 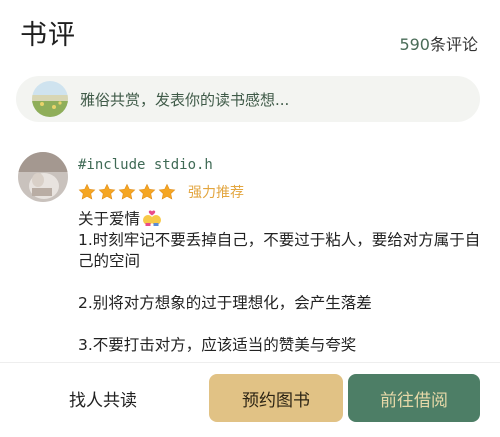 I want to click on comment-count-number: 590, so click(x=414, y=44).